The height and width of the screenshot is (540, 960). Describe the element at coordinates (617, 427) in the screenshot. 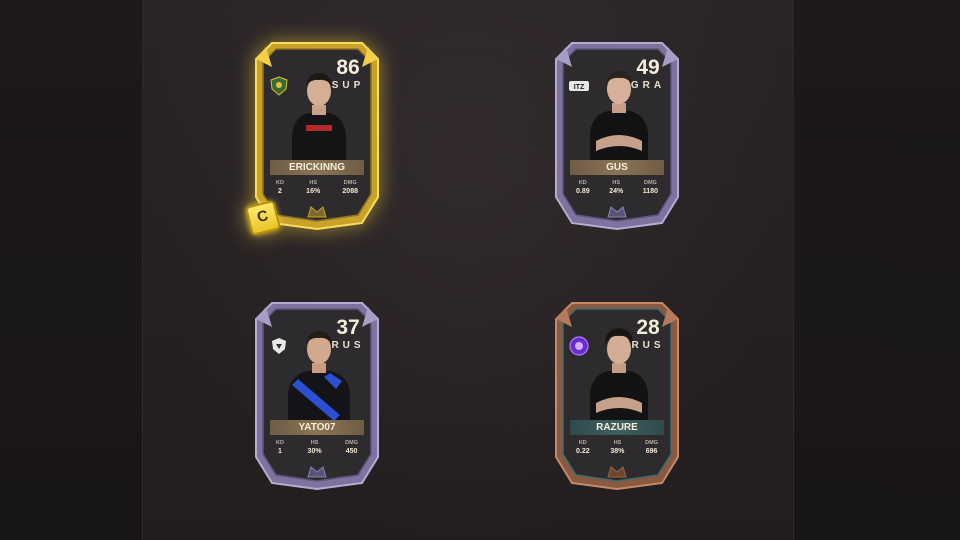

I see `player-name: RAZURE` at that location.